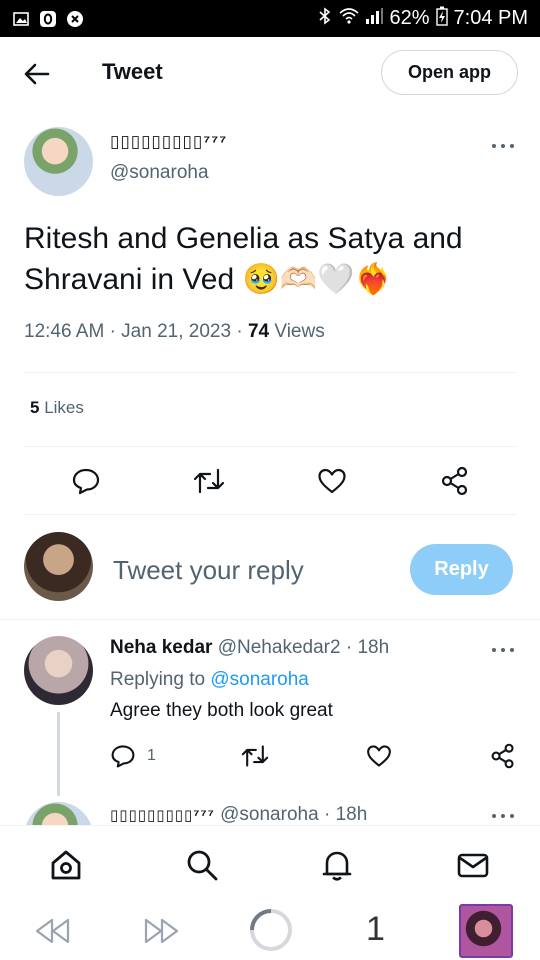 This screenshot has width=540, height=960. Describe the element at coordinates (375, 929) in the screenshot. I see `tab-count: 1` at that location.